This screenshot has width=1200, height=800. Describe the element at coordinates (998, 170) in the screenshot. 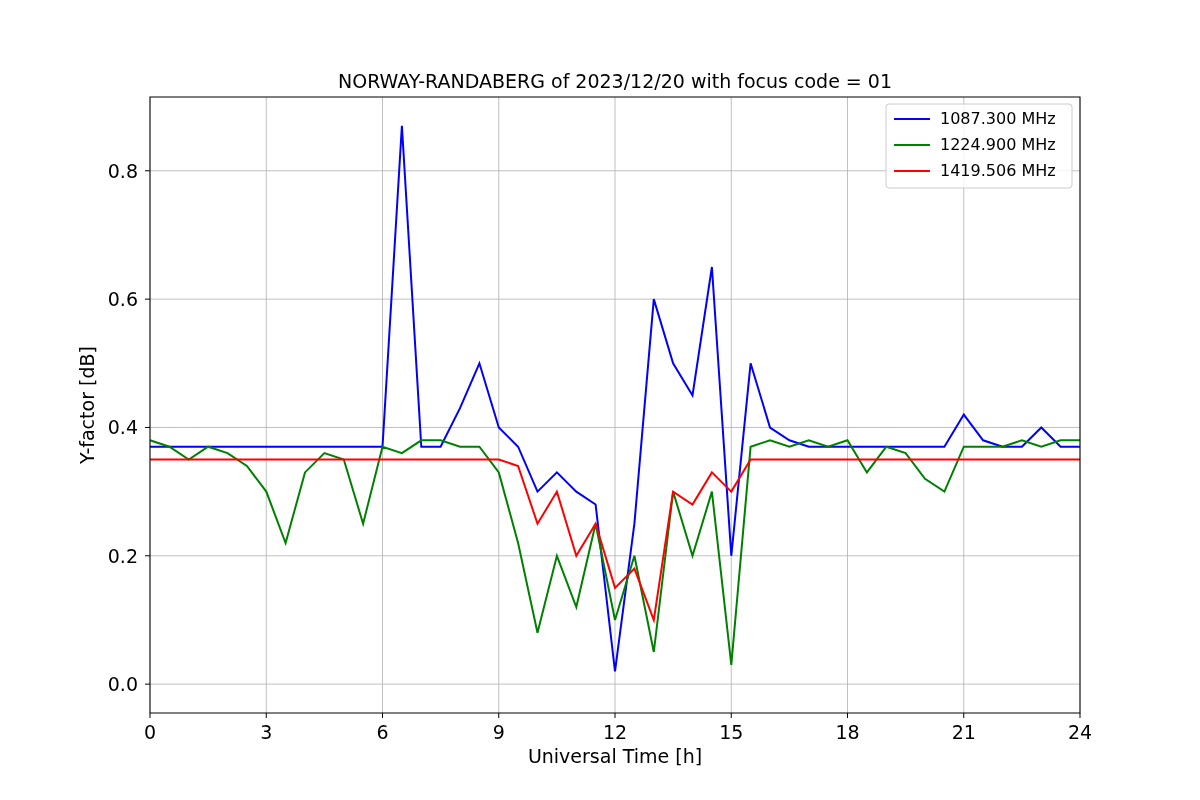

I see `legend-label: 1419.506 MHz` at that location.